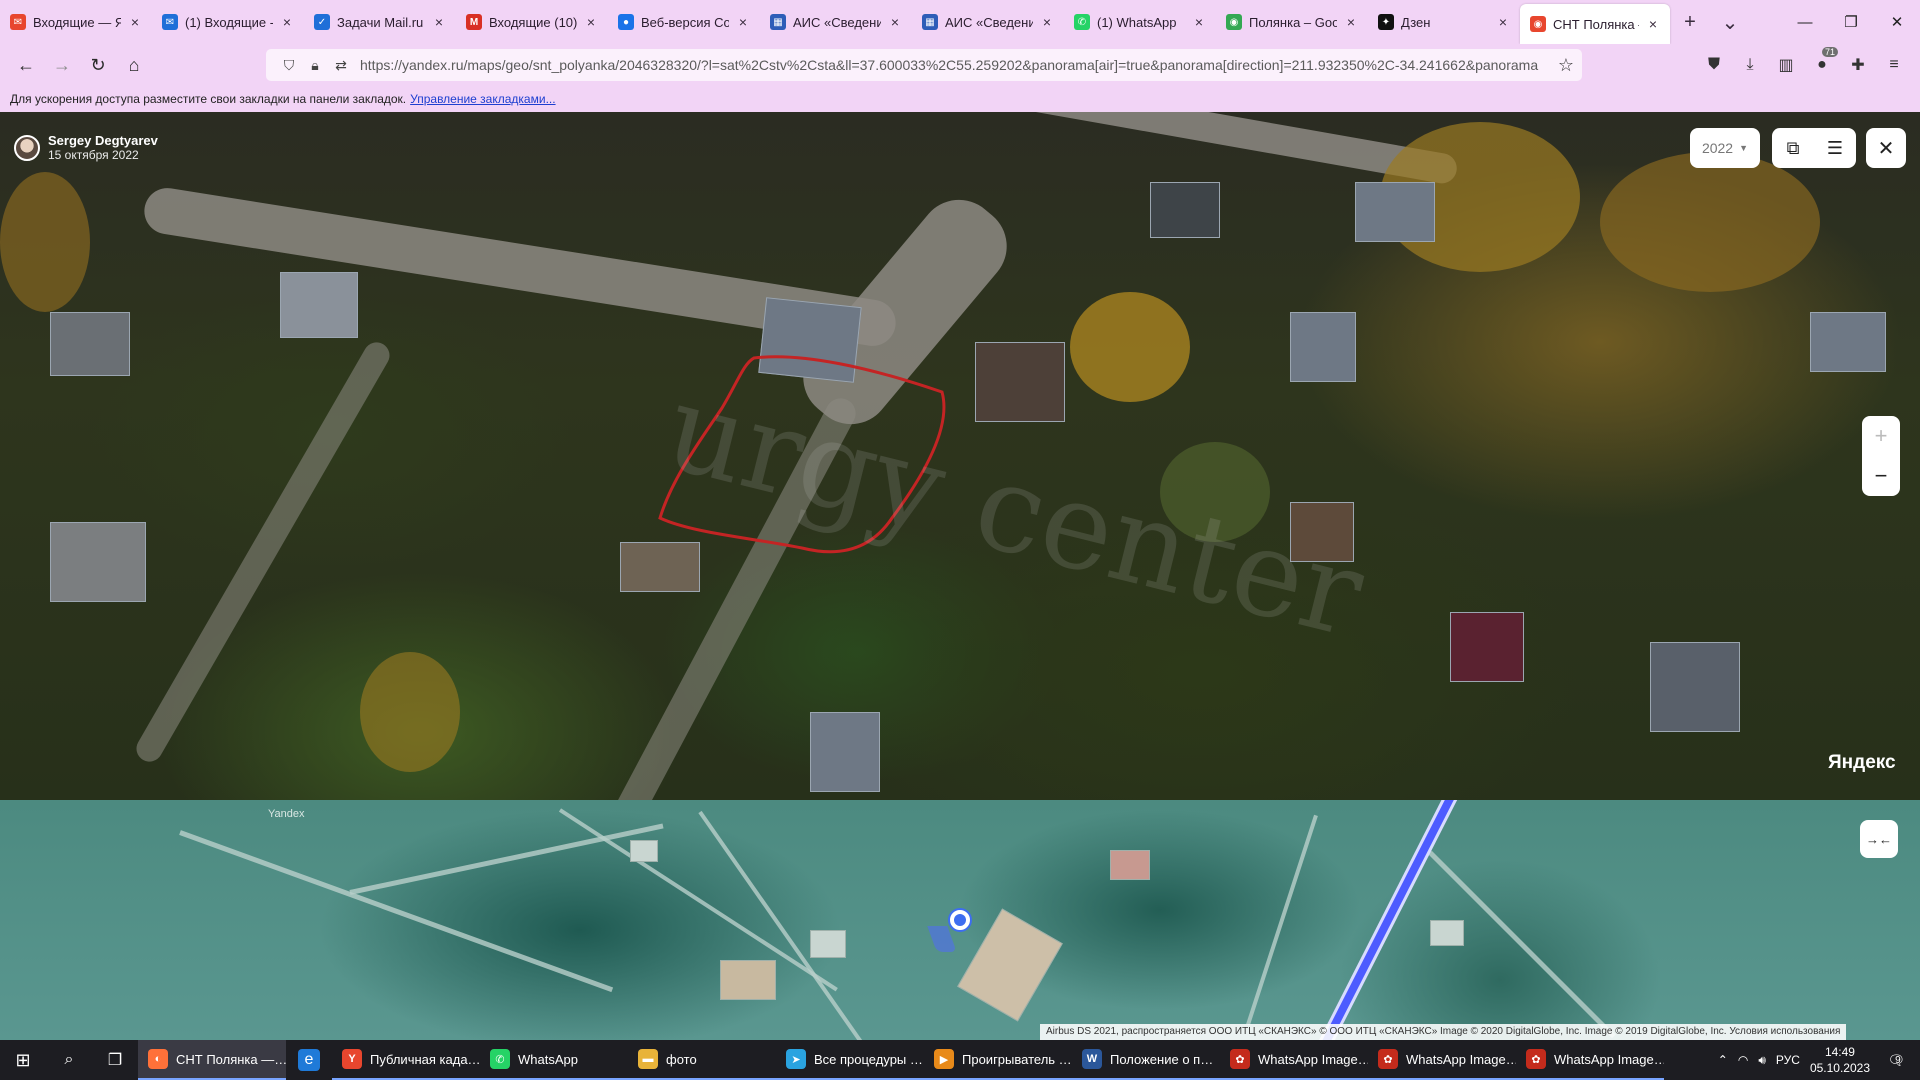  I want to click on browser-tab: ✆ (1) WhatsApp ×, so click(1140, 22).